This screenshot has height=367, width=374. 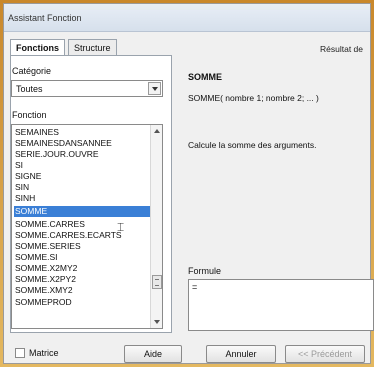 What do you see at coordinates (32, 71) in the screenshot?
I see `category-label: Catégorie` at bounding box center [32, 71].